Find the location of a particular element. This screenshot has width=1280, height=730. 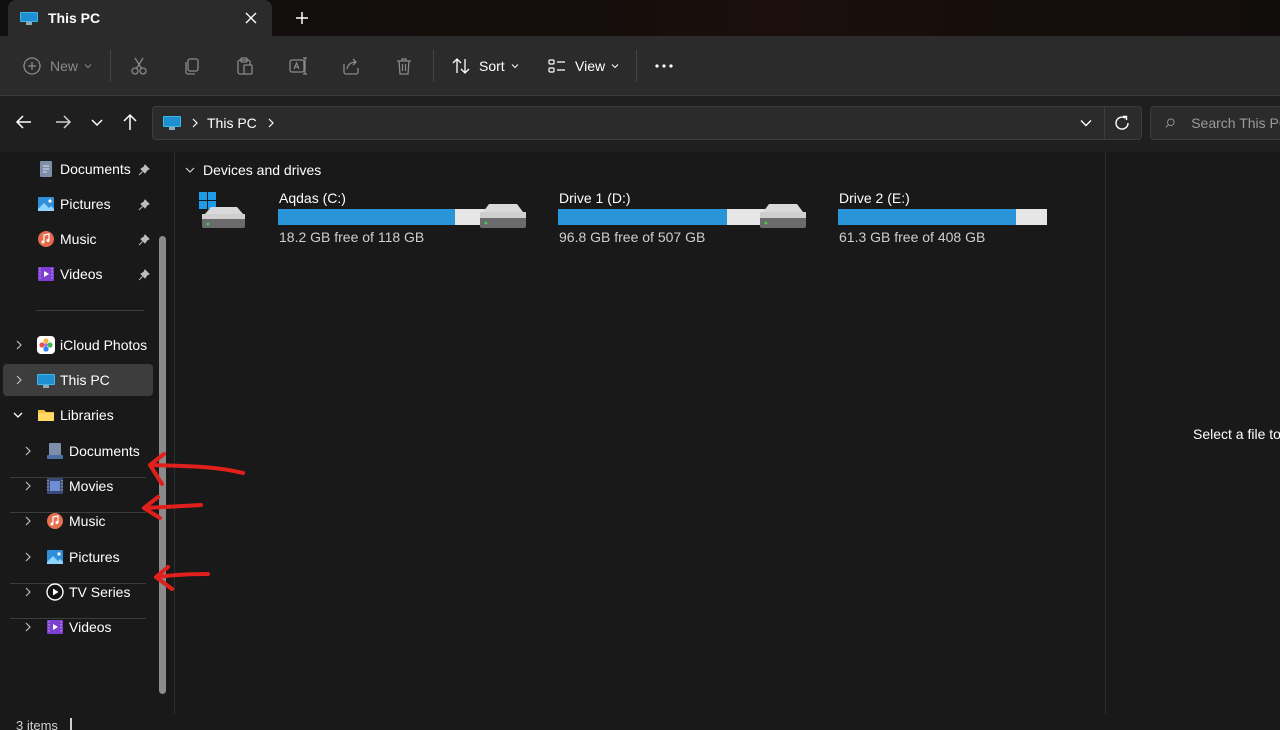

rename-button is located at coordinates (298, 66).